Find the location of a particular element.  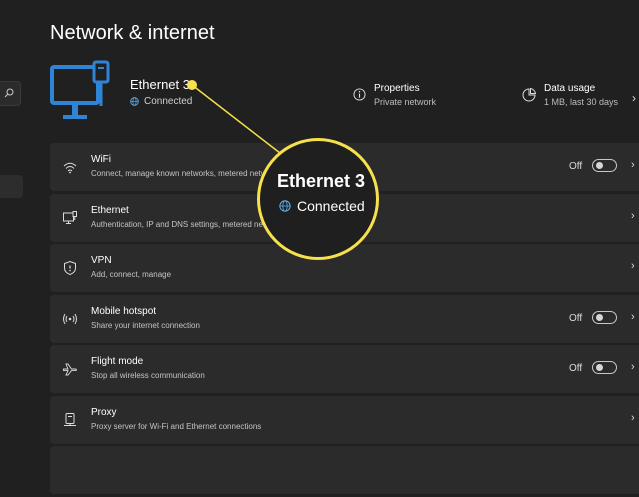

callout-connection-status: Connected is located at coordinates (322, 206).